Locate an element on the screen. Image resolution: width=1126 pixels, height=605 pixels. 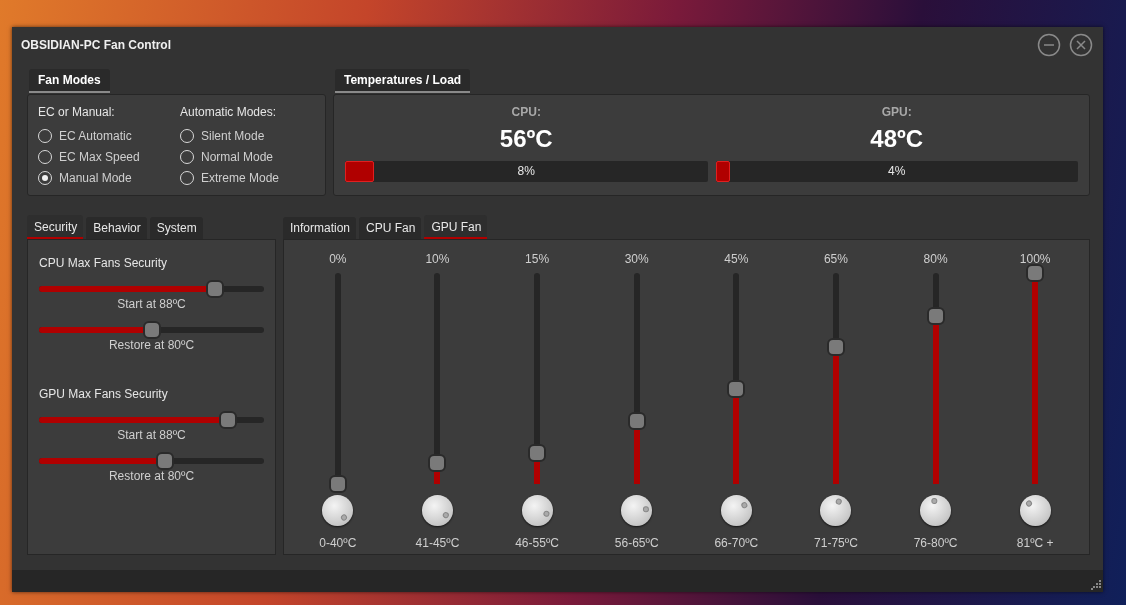
temperature-range: 46-55ºC is located at coordinates (537, 543).